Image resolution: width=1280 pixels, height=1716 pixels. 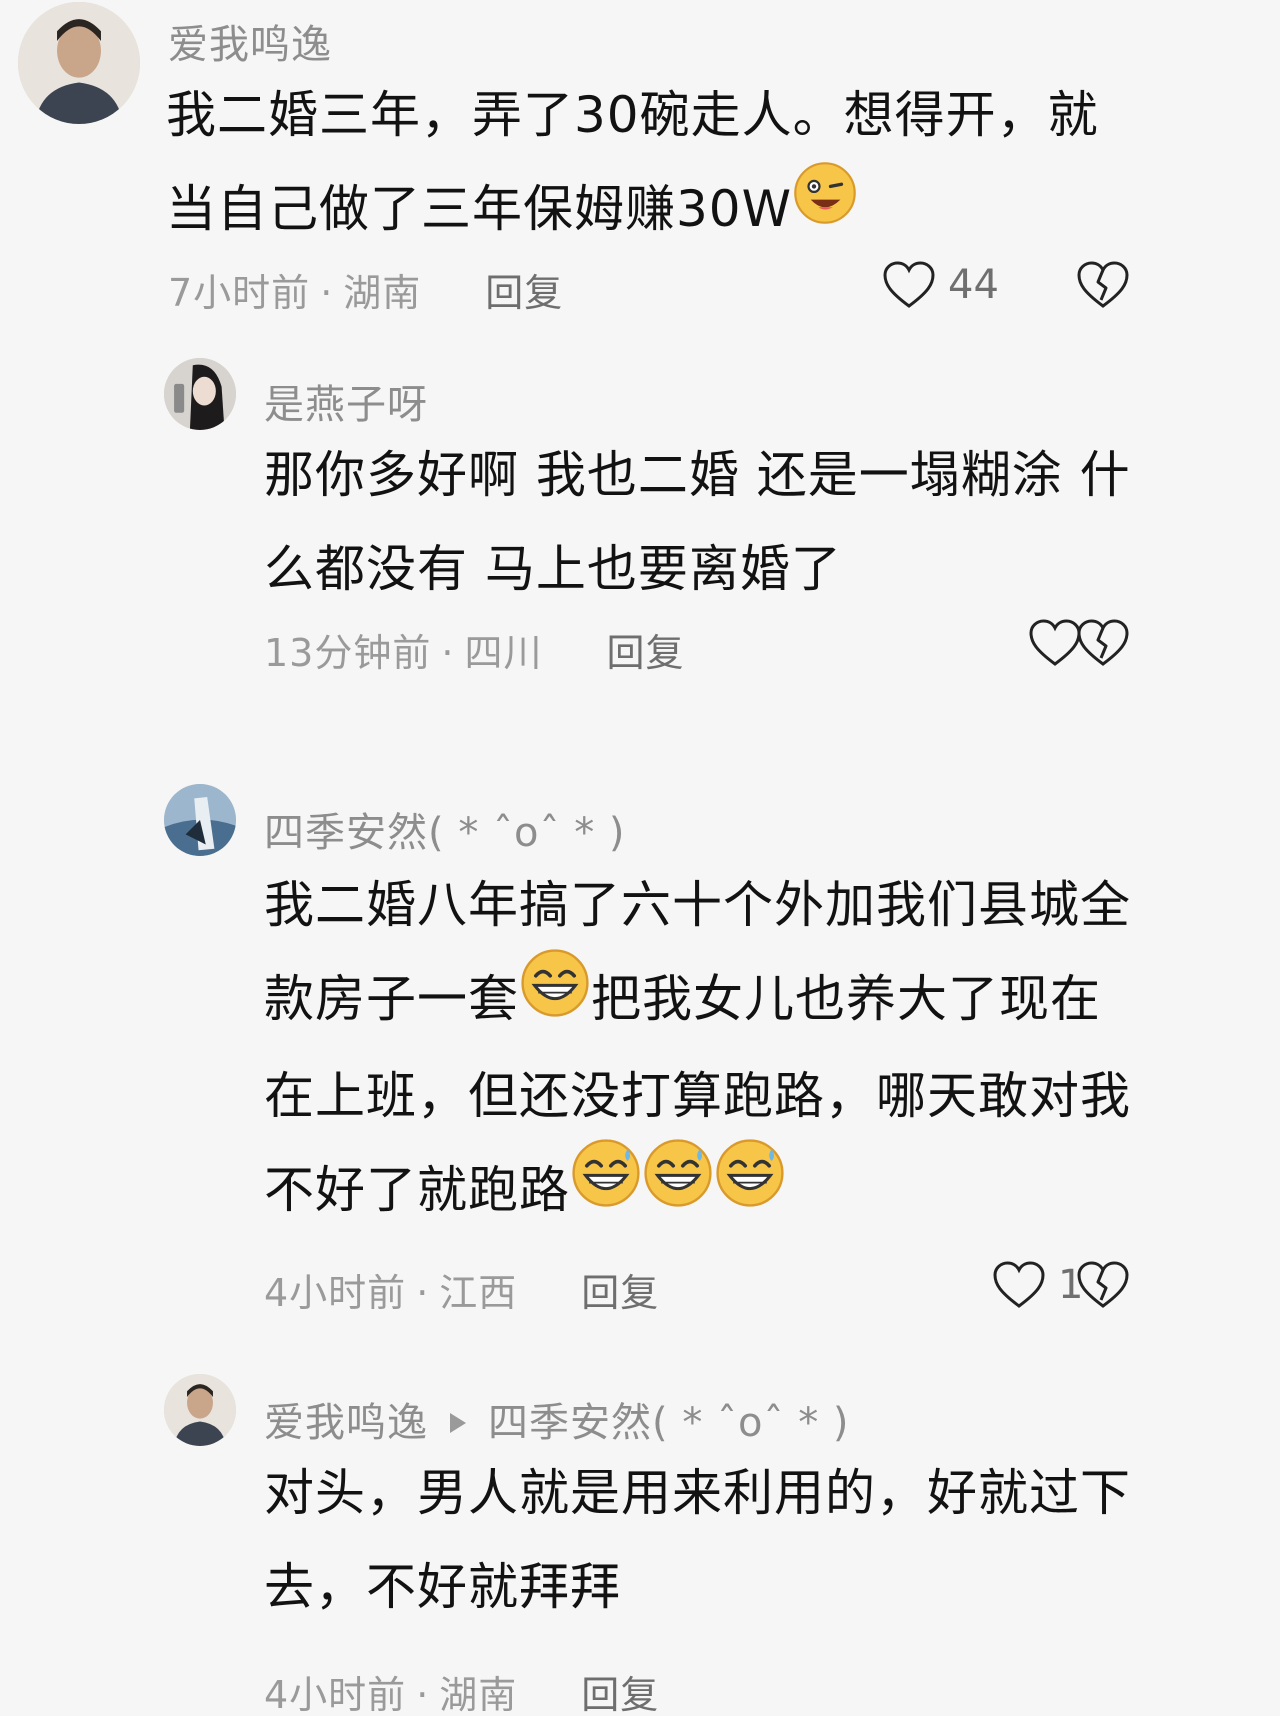 I want to click on comment-line-text: 不好了就跑路, so click(x=417, y=1189).